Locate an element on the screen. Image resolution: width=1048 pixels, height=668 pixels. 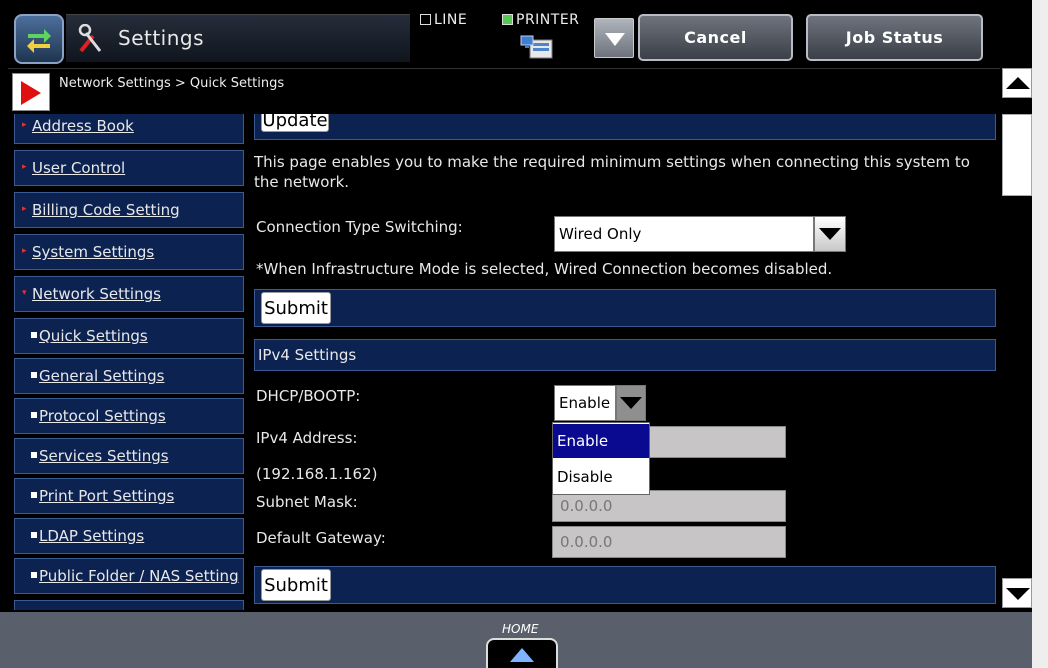
cancel-button: Cancel is located at coordinates (715, 37).